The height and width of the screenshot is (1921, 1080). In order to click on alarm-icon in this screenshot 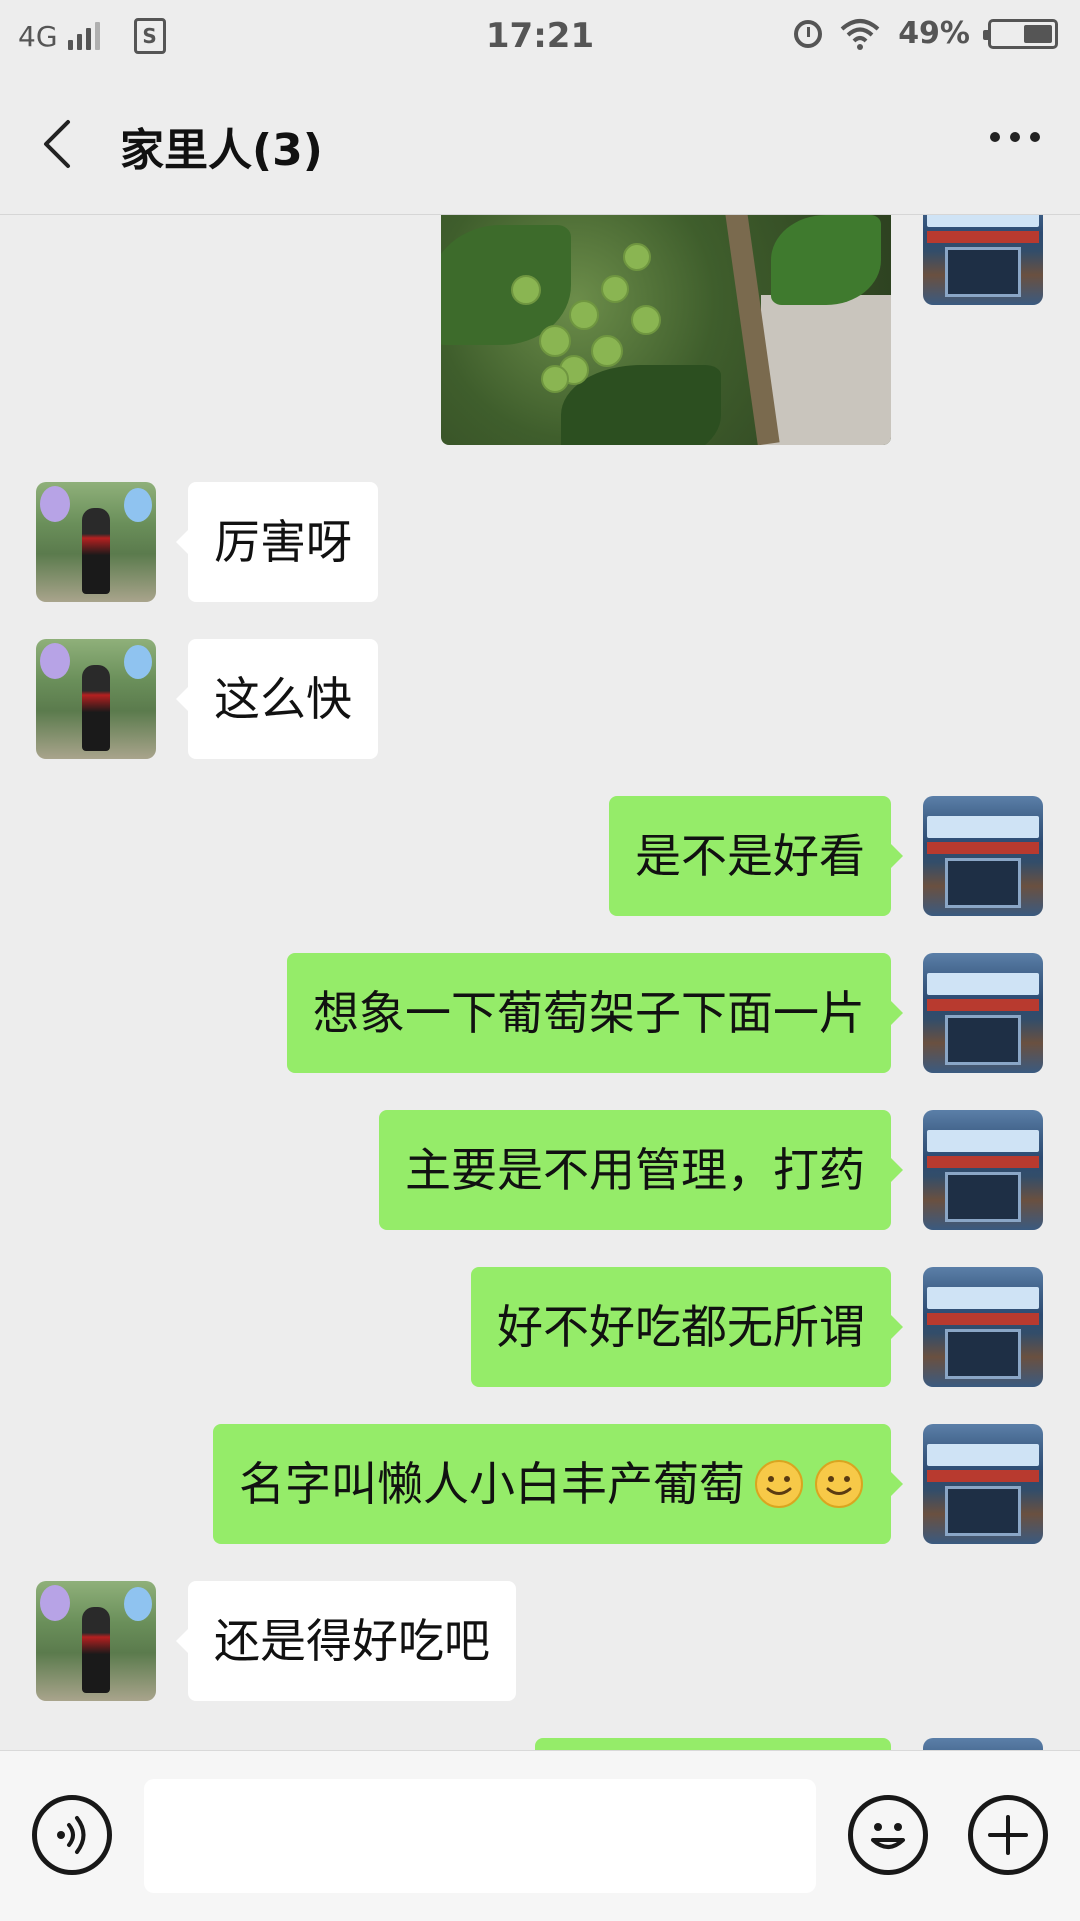, I will do `click(808, 33)`.